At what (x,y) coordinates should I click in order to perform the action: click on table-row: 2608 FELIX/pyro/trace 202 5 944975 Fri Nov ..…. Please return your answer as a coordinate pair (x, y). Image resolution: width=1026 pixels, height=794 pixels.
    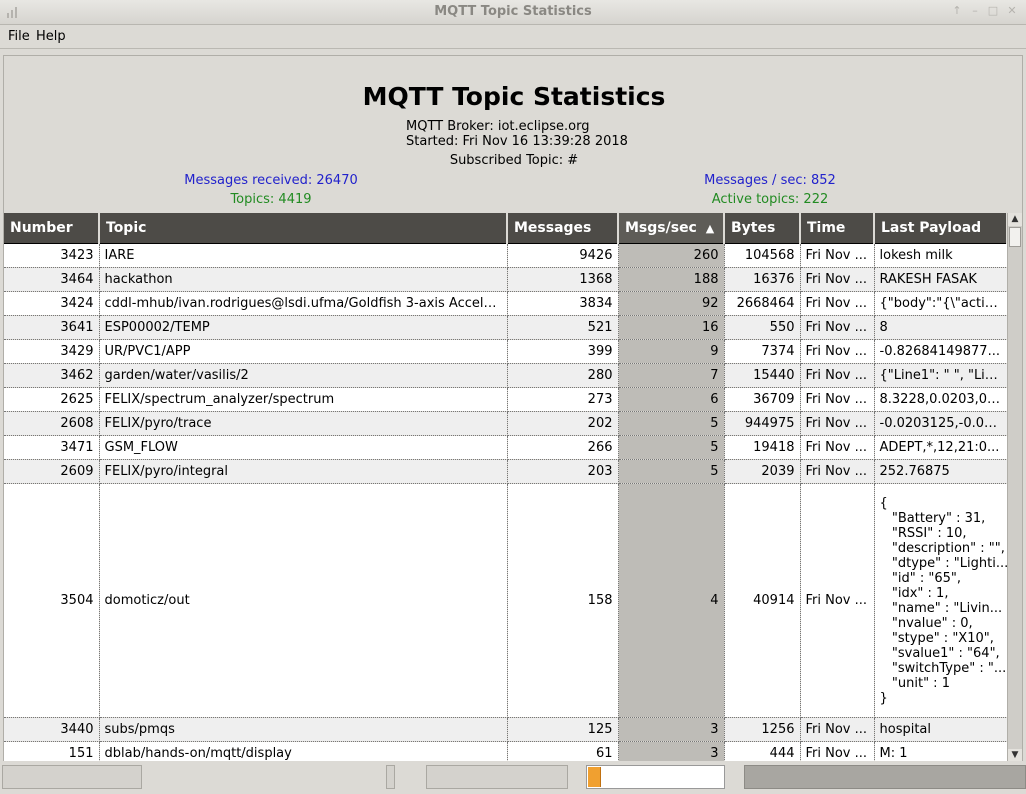
    Looking at the image, I should click on (506, 423).